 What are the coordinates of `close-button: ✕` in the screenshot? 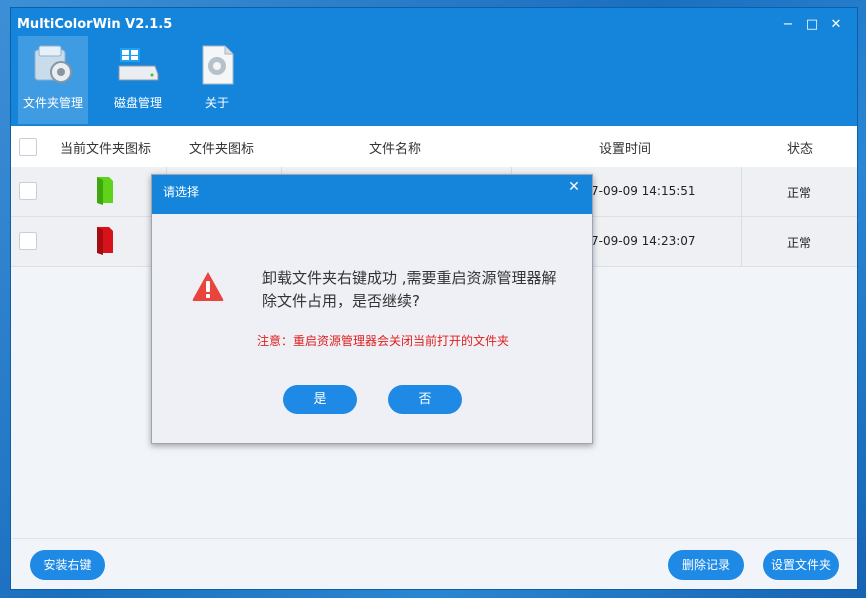 It's located at (836, 25).